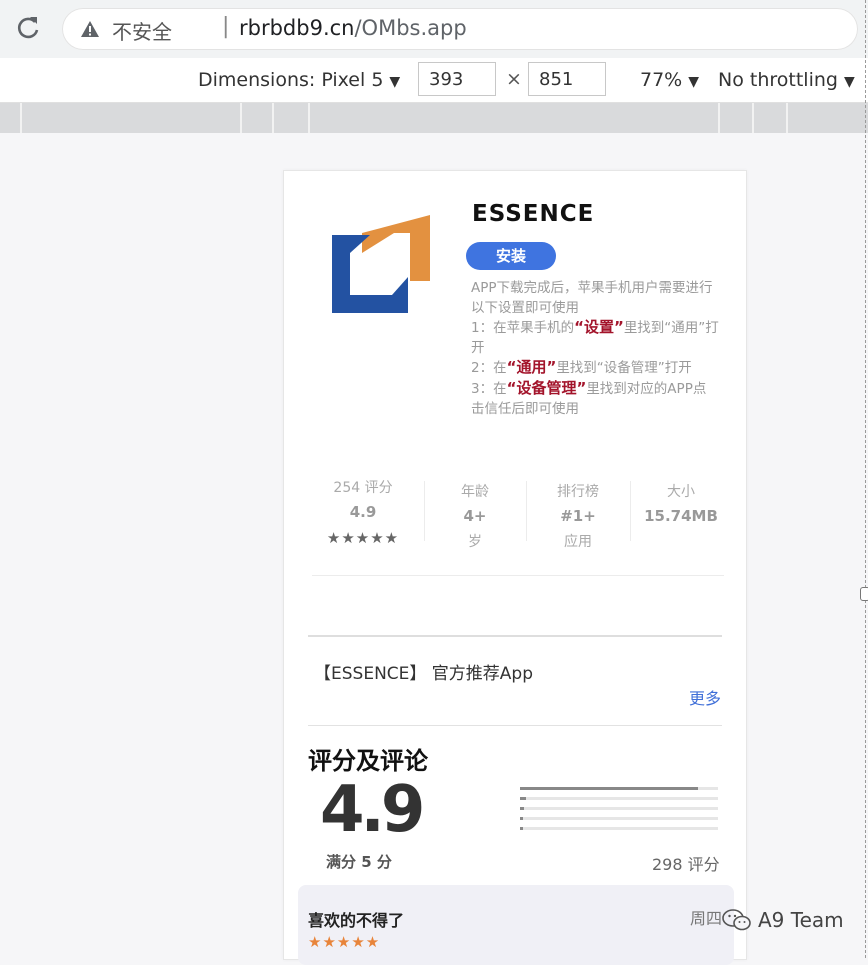 This screenshot has height=965, width=868. I want to click on url-text: rbrbdb9.cn/OMbs.app, so click(353, 28).